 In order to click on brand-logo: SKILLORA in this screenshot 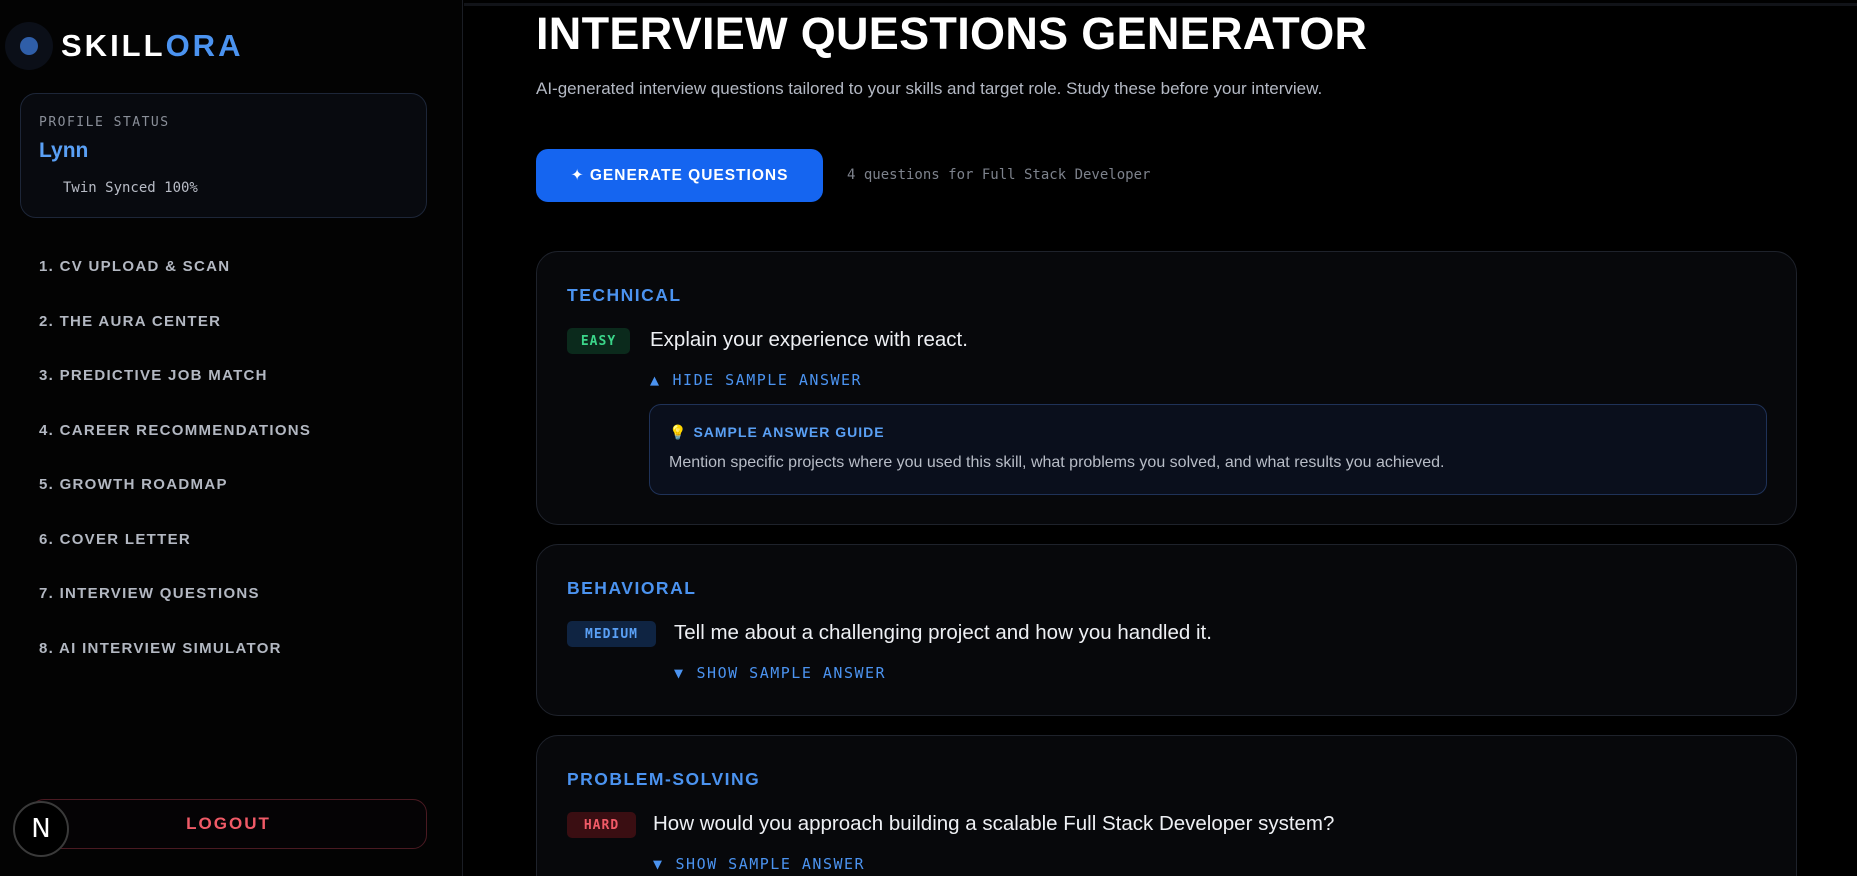, I will do `click(124, 46)`.